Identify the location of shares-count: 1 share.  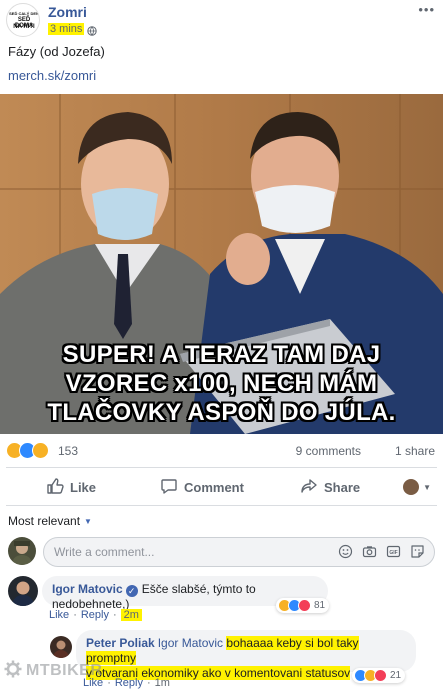
(415, 451).